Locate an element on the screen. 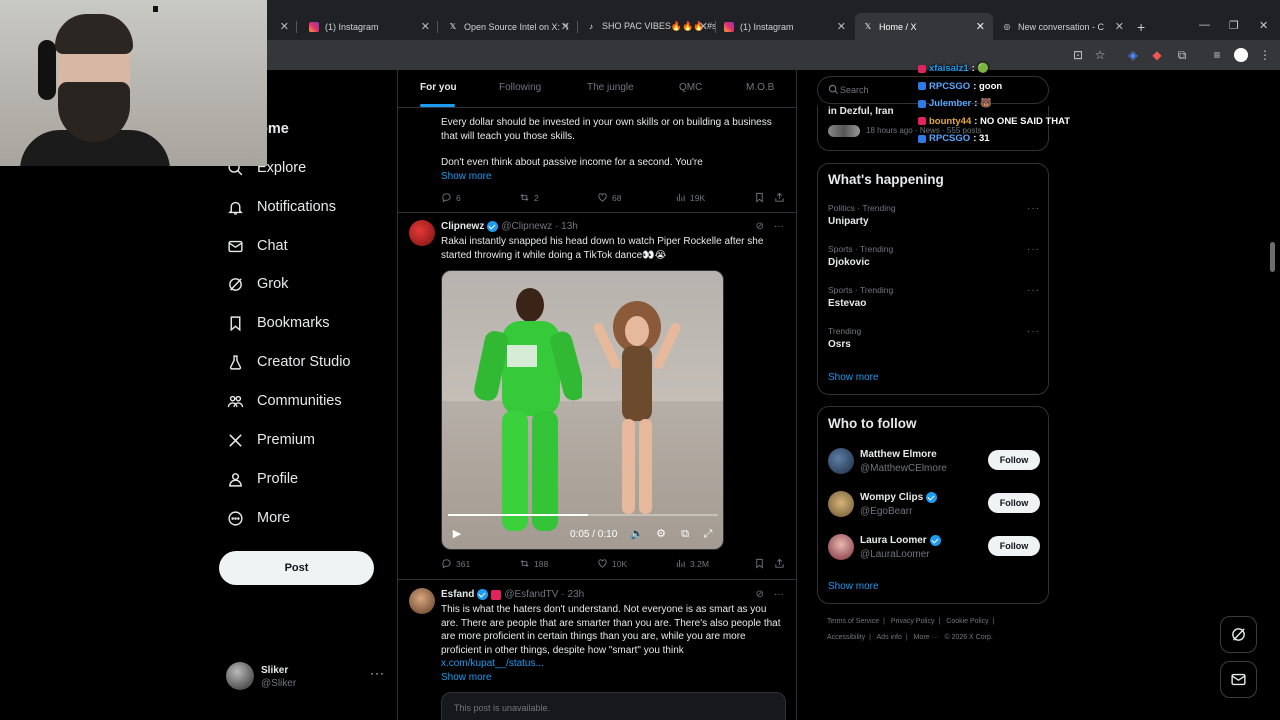 This screenshot has width=1280, height=720. play-icon: ▶ is located at coordinates (457, 534).